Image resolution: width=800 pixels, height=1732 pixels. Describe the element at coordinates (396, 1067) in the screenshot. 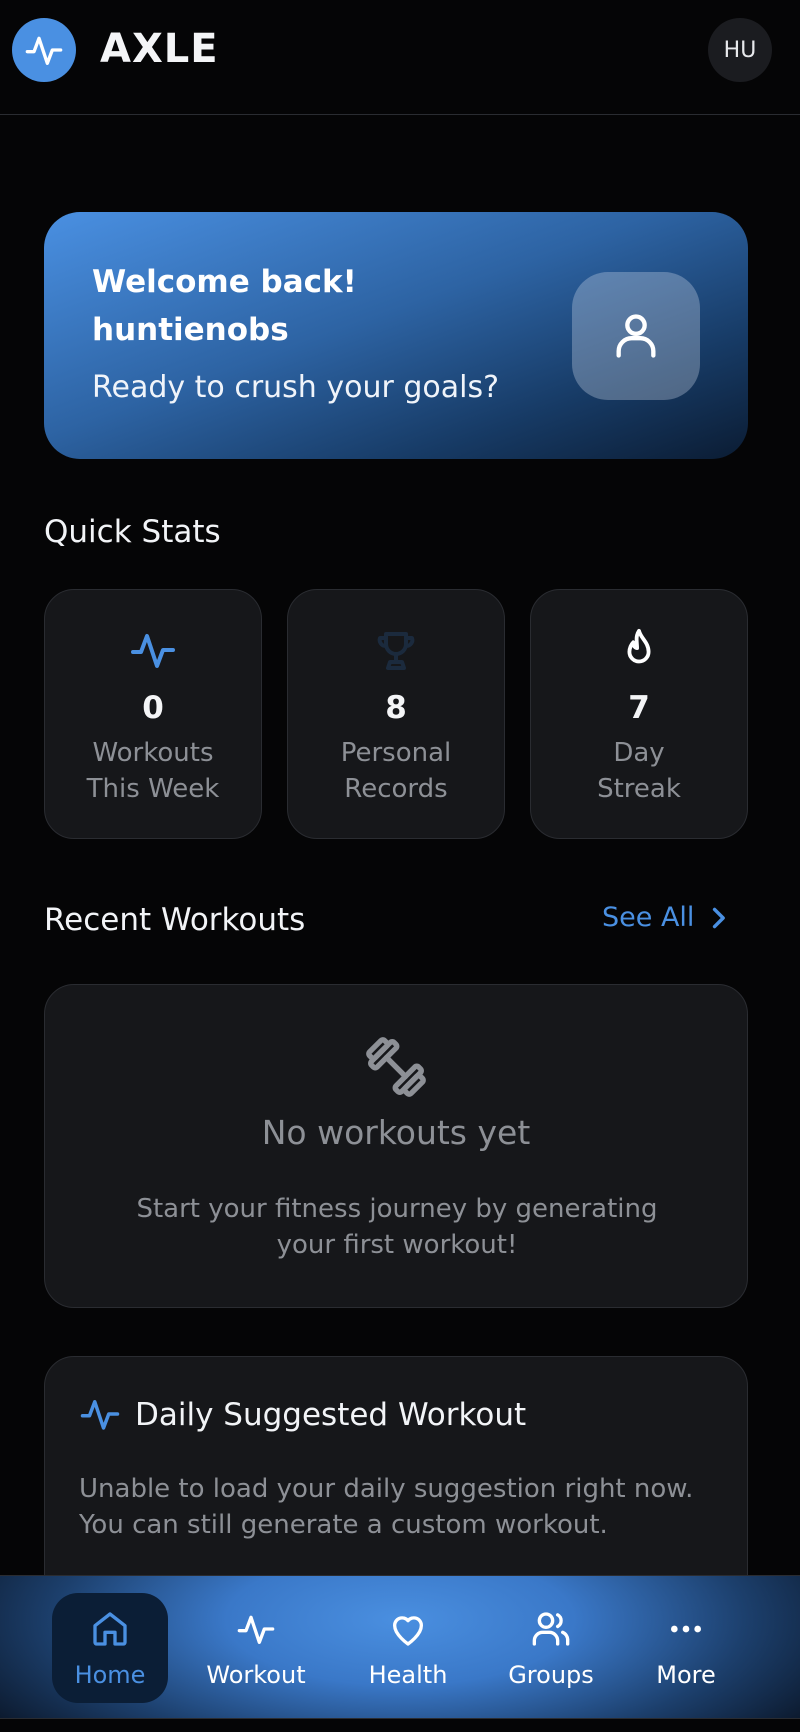

I see `dumbbell-icon` at that location.